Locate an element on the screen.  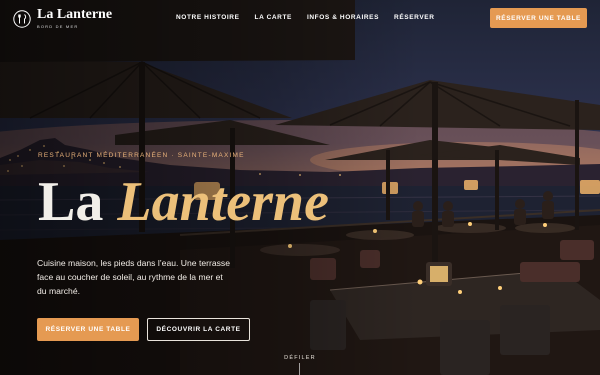
hero-kicker: RESTAURANT MÉDITERRANÉEN · SAINTE-MAXIME is located at coordinates (141, 155).